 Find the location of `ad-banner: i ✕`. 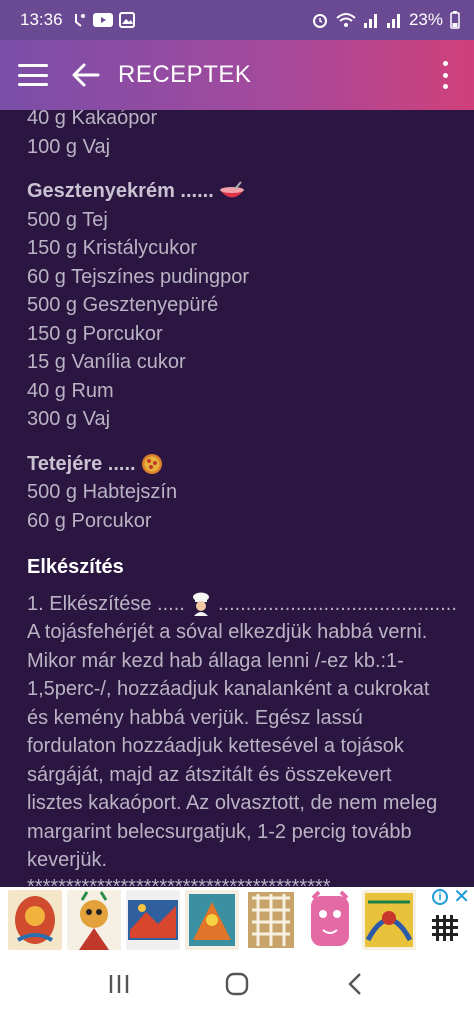

ad-banner: i ✕ is located at coordinates (237, 919).